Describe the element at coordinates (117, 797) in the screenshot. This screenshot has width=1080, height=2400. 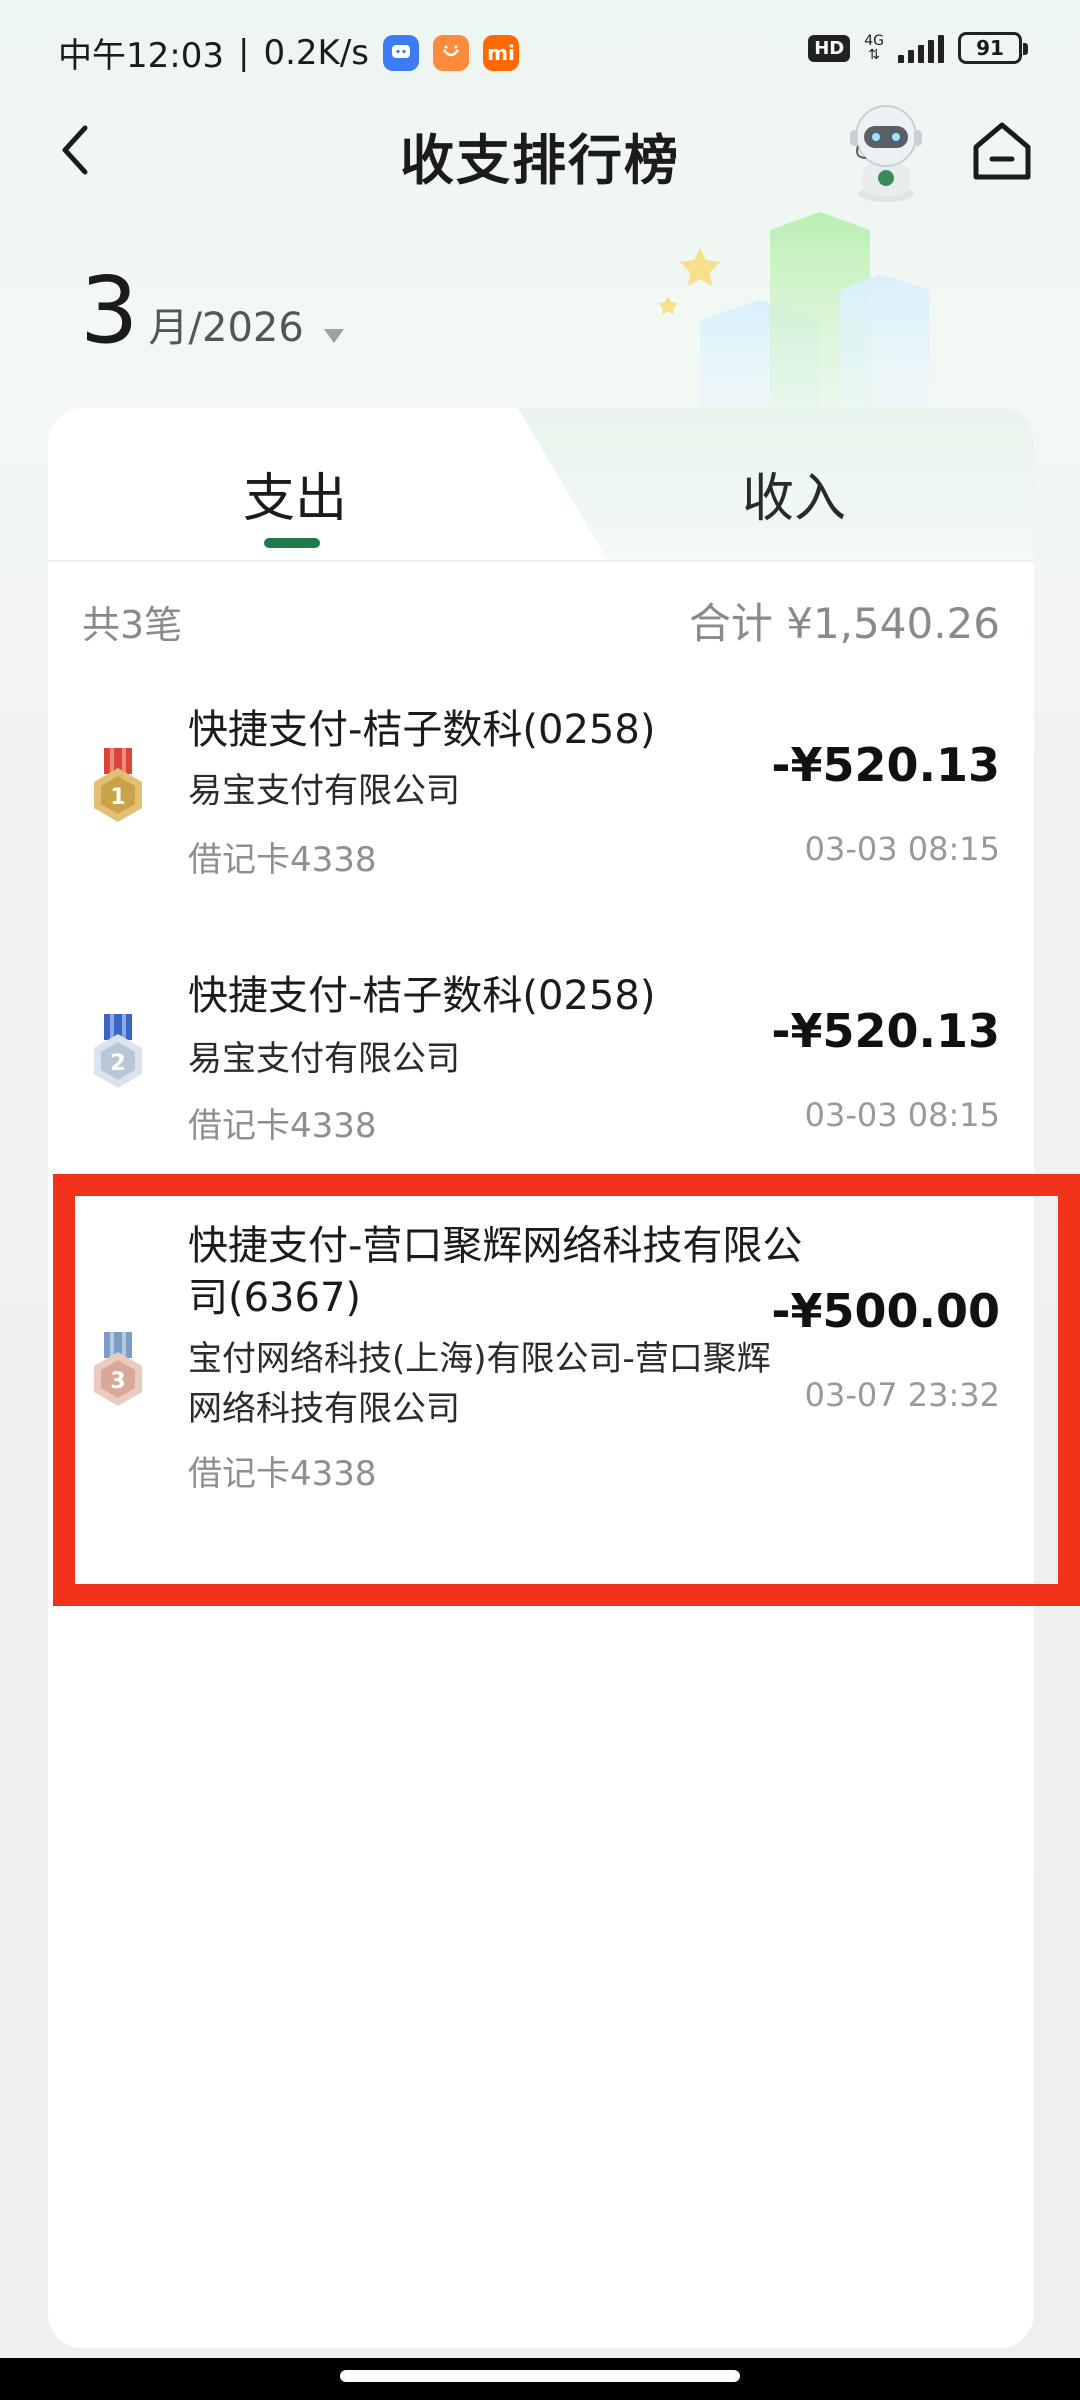
I see `svg-text: 1` at that location.